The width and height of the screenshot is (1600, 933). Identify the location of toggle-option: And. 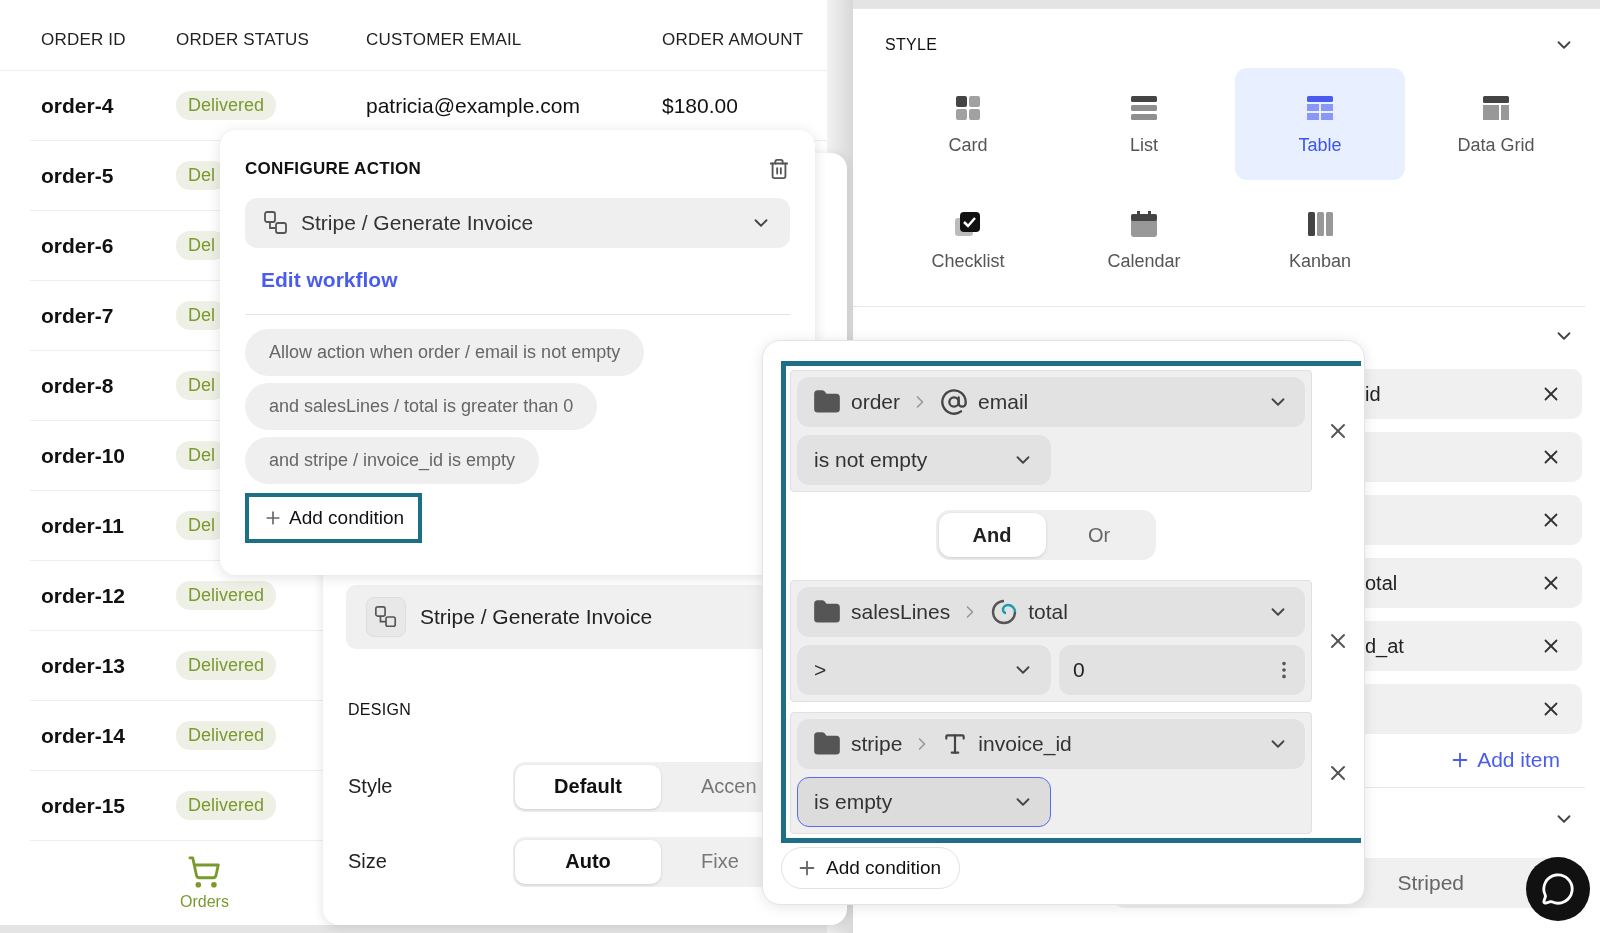
(992, 535).